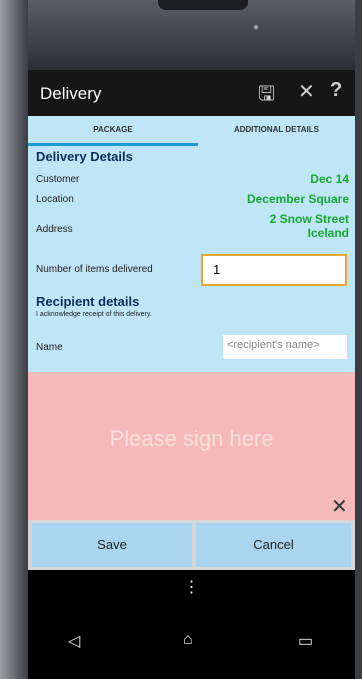 The width and height of the screenshot is (362, 679). I want to click on address-line-1: 2 Snow Street, so click(309, 219).